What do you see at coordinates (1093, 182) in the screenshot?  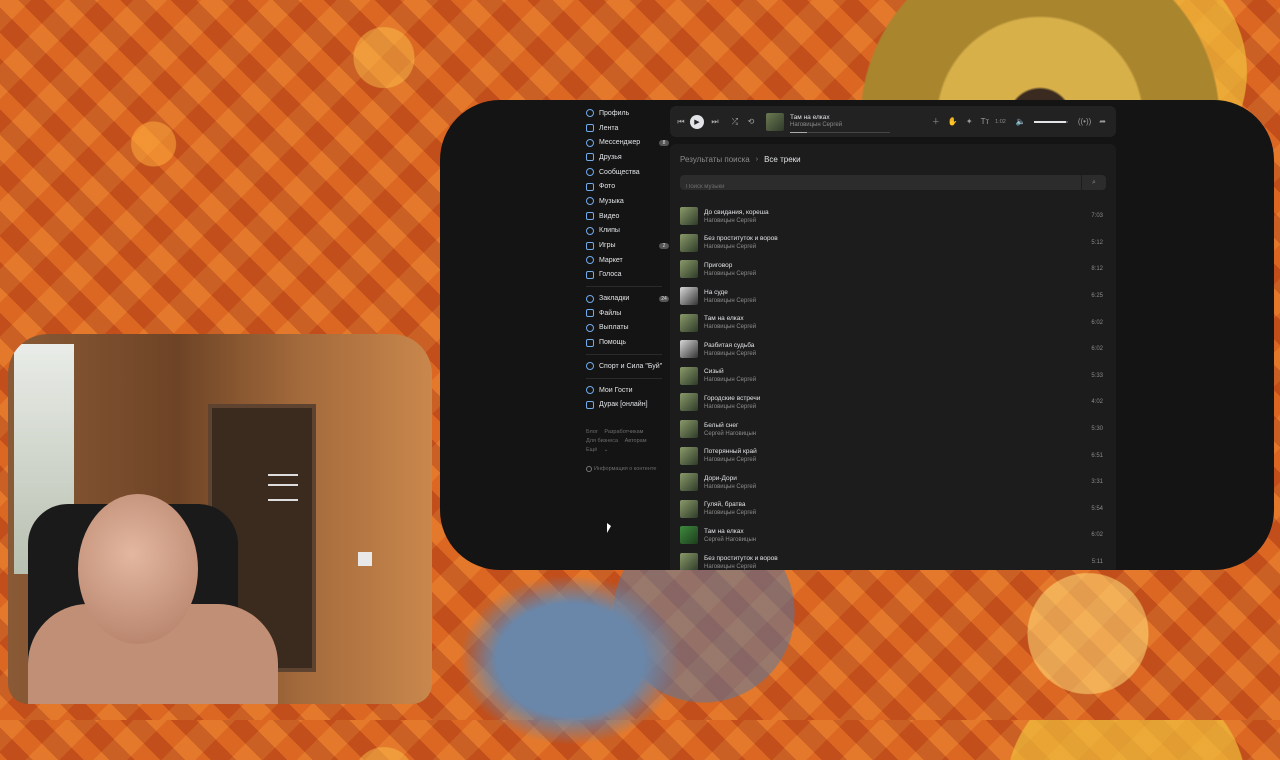 I see `search-icon: ⌕` at bounding box center [1093, 182].